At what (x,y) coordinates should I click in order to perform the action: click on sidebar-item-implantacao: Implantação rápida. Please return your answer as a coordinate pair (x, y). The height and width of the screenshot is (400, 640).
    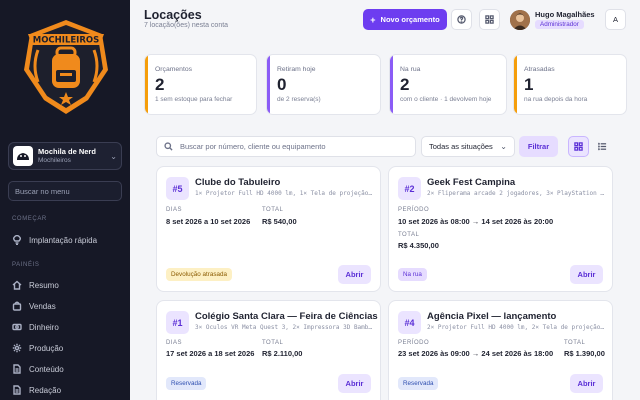
    Looking at the image, I should click on (67, 240).